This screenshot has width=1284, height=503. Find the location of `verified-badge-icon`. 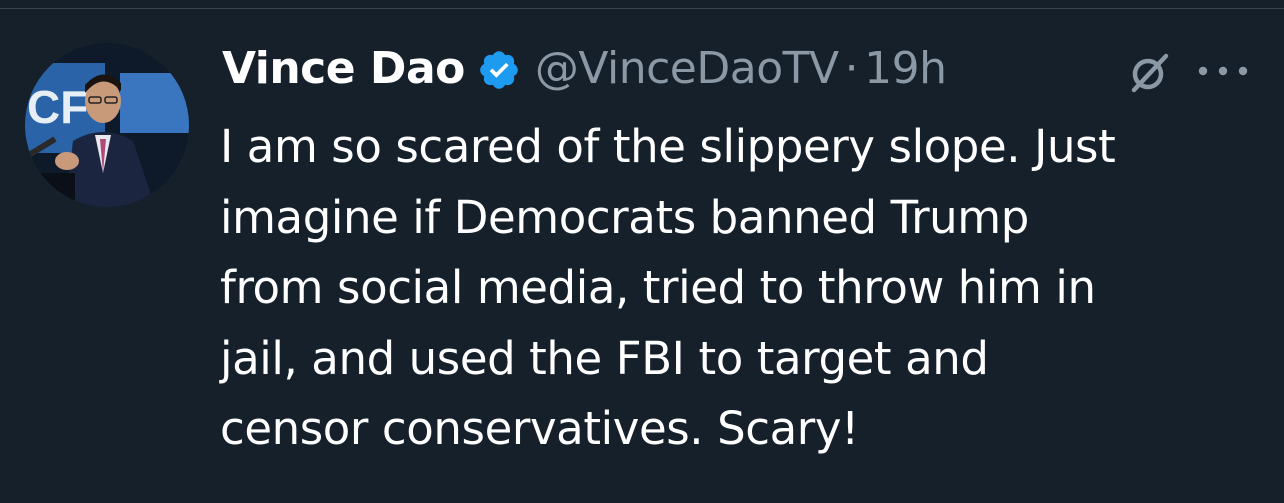

verified-badge-icon is located at coordinates (499, 70).